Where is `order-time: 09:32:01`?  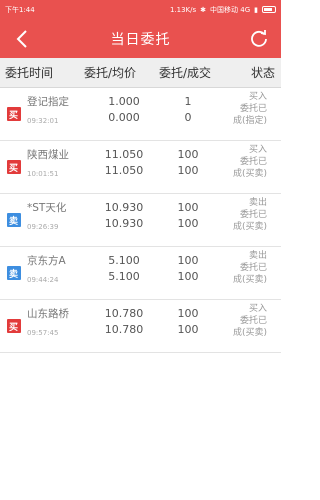
order-time: 09:32:01 is located at coordinates (43, 121).